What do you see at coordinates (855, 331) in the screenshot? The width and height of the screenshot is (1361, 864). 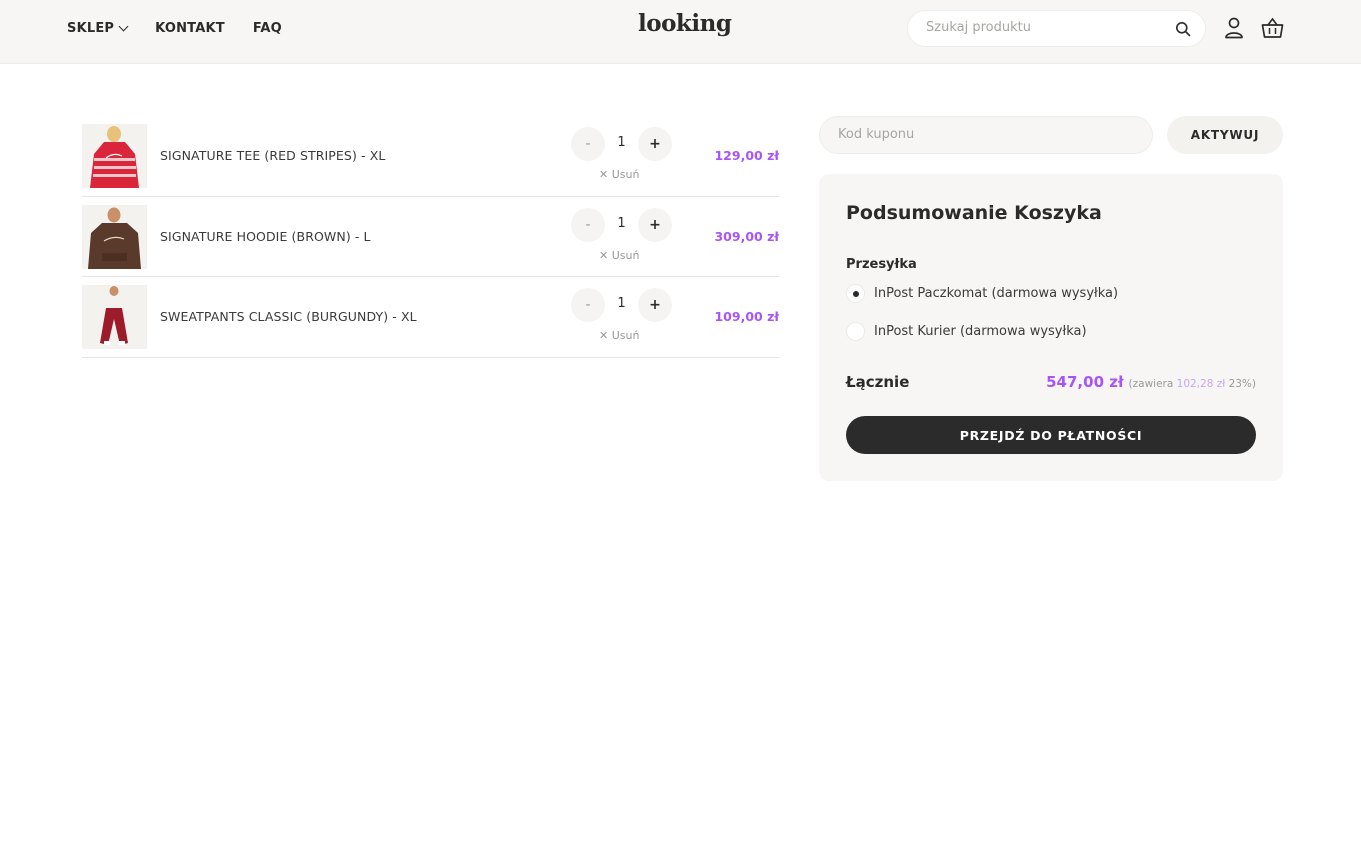 I see `radio-unselected` at bounding box center [855, 331].